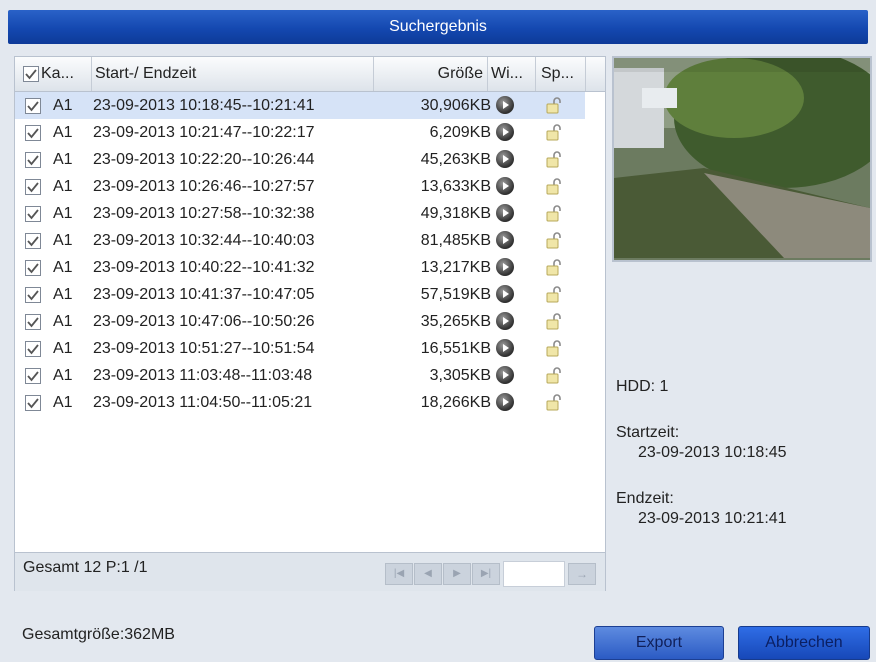 This screenshot has height=662, width=876. What do you see at coordinates (486, 574) in the screenshot?
I see `last-page-button: ▶|` at bounding box center [486, 574].